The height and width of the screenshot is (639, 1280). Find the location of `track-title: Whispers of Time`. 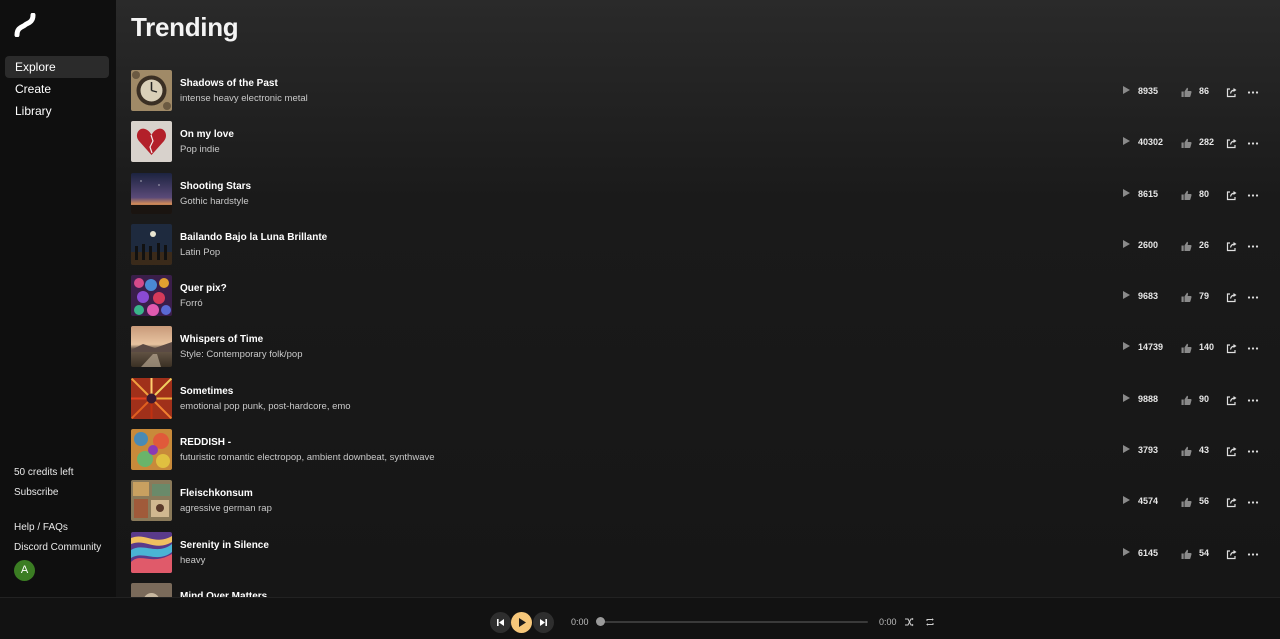

track-title: Whispers of Time is located at coordinates (221, 339).